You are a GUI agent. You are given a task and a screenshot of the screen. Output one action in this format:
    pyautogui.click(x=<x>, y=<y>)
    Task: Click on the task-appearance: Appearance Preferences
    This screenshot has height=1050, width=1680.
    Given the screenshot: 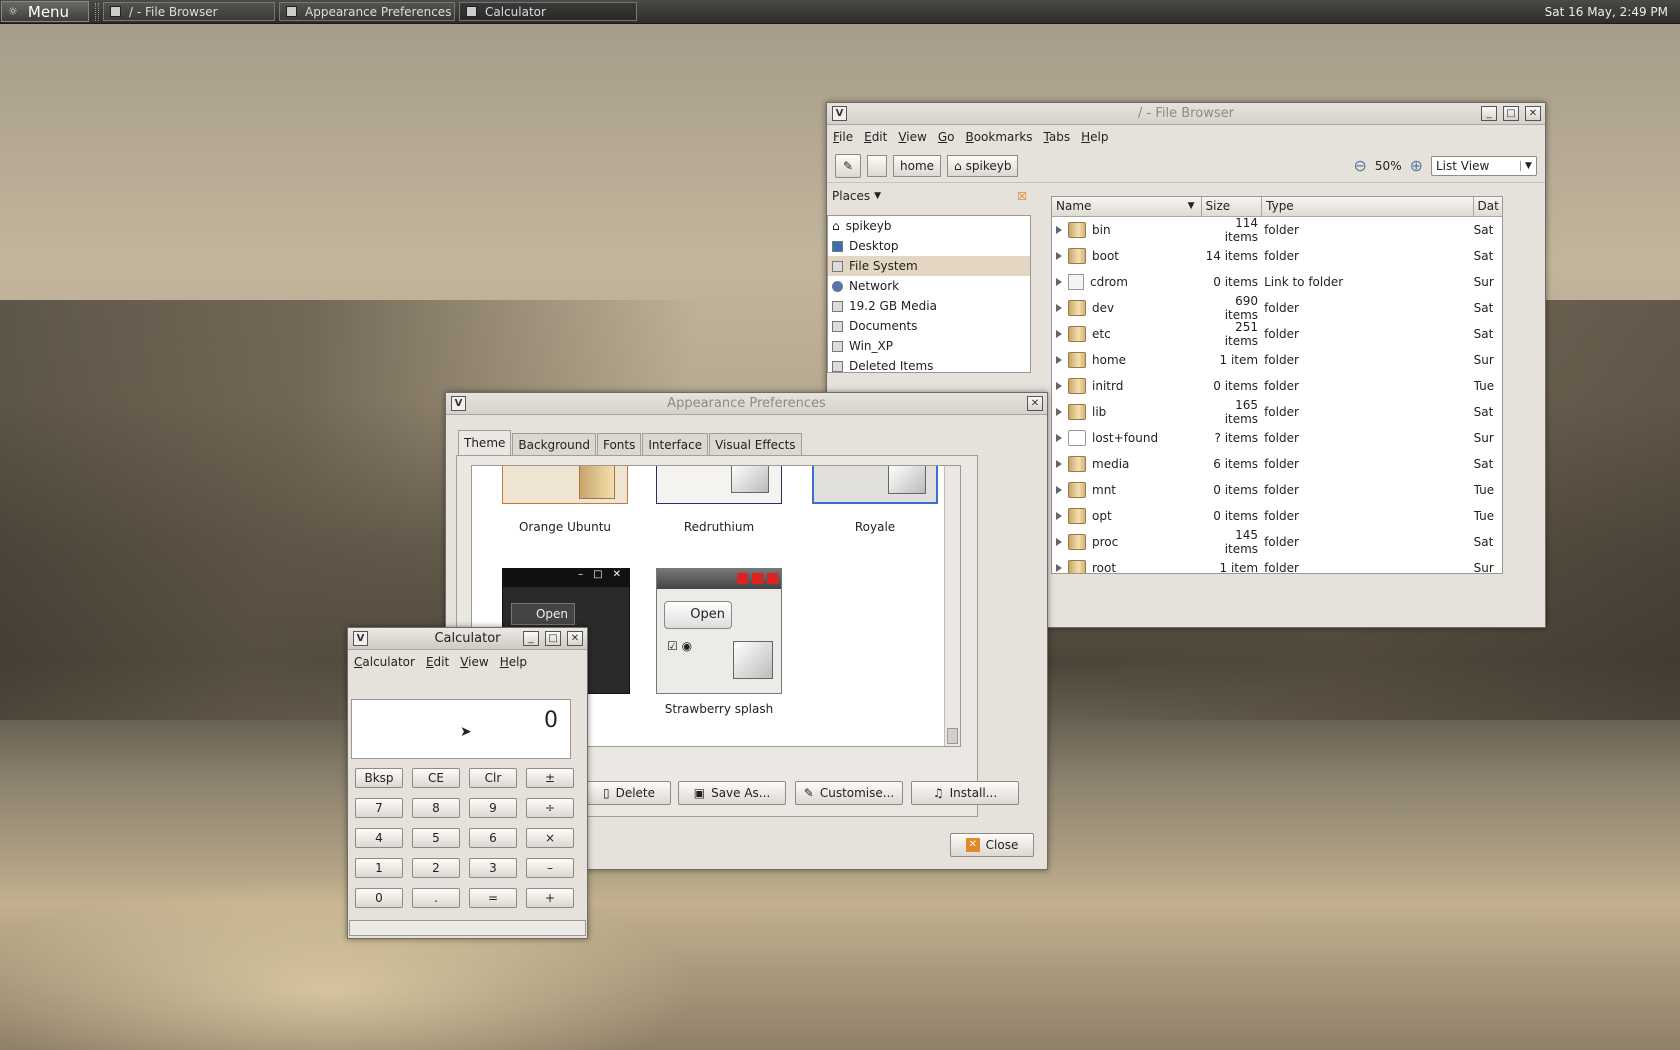 What is the action you would take?
    pyautogui.click(x=367, y=11)
    